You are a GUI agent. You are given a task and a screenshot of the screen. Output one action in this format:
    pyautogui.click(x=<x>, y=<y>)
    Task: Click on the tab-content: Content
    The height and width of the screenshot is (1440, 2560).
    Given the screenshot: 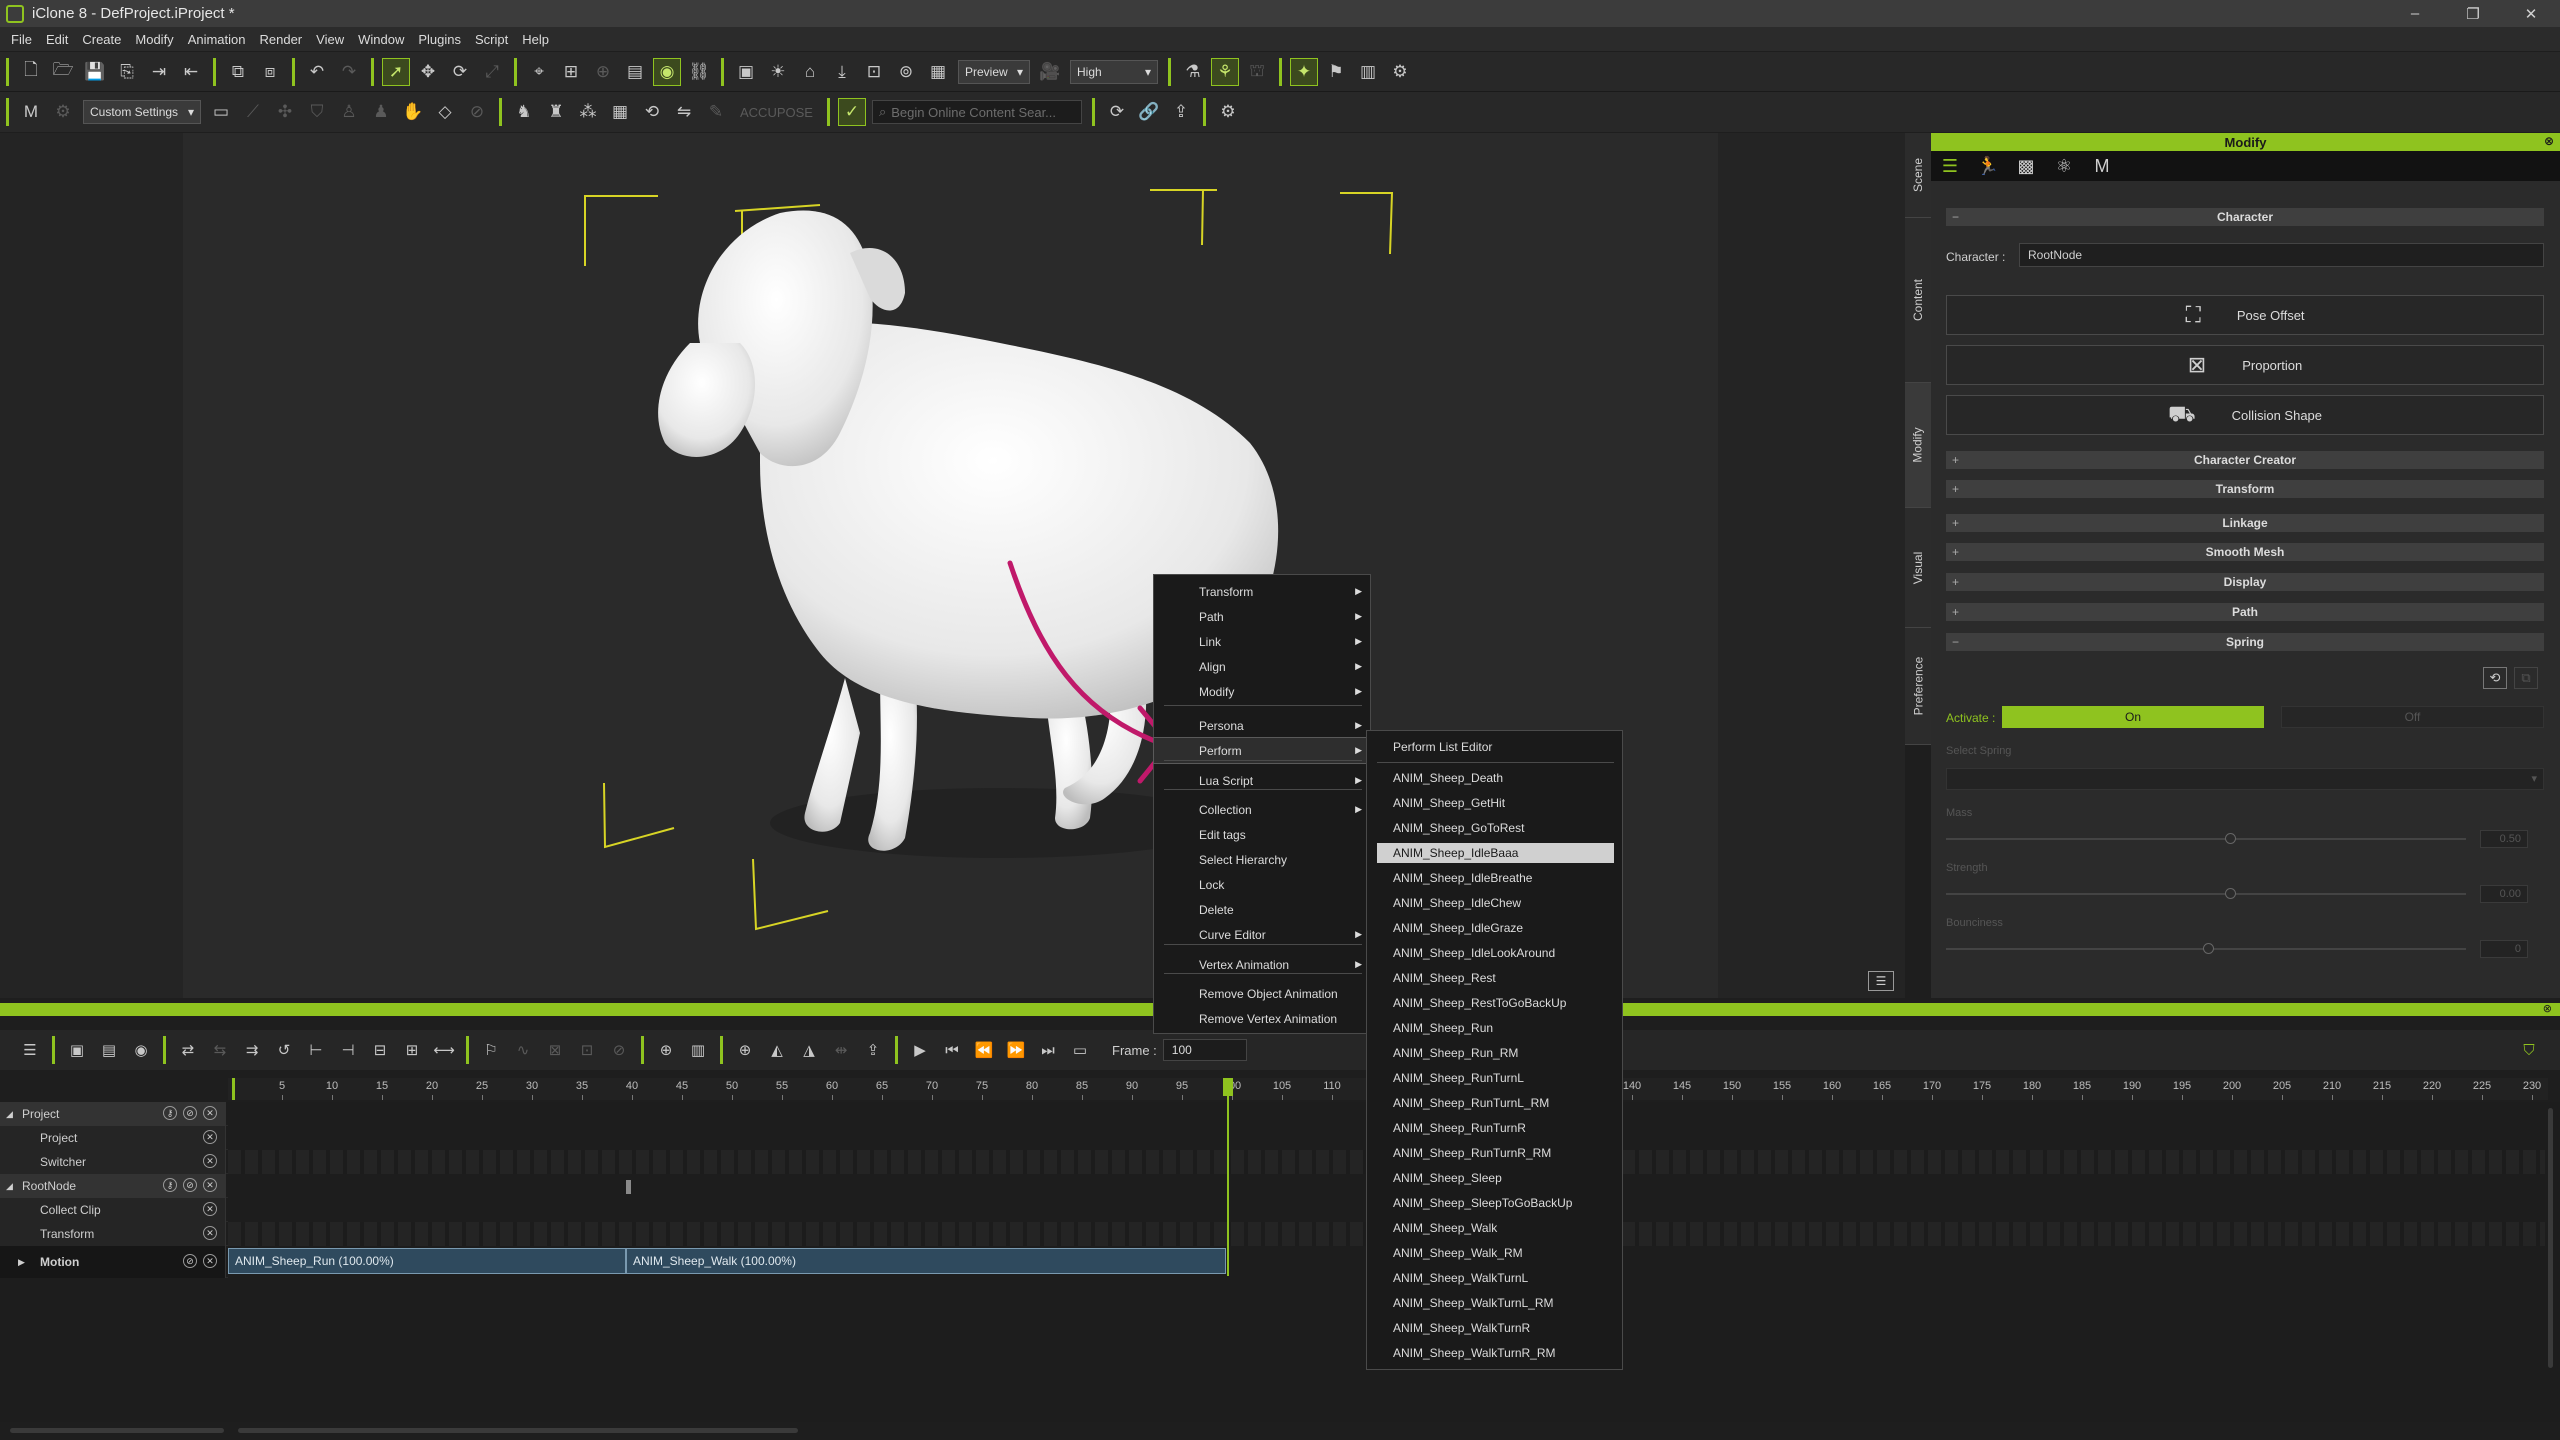 What is the action you would take?
    pyautogui.click(x=1918, y=300)
    